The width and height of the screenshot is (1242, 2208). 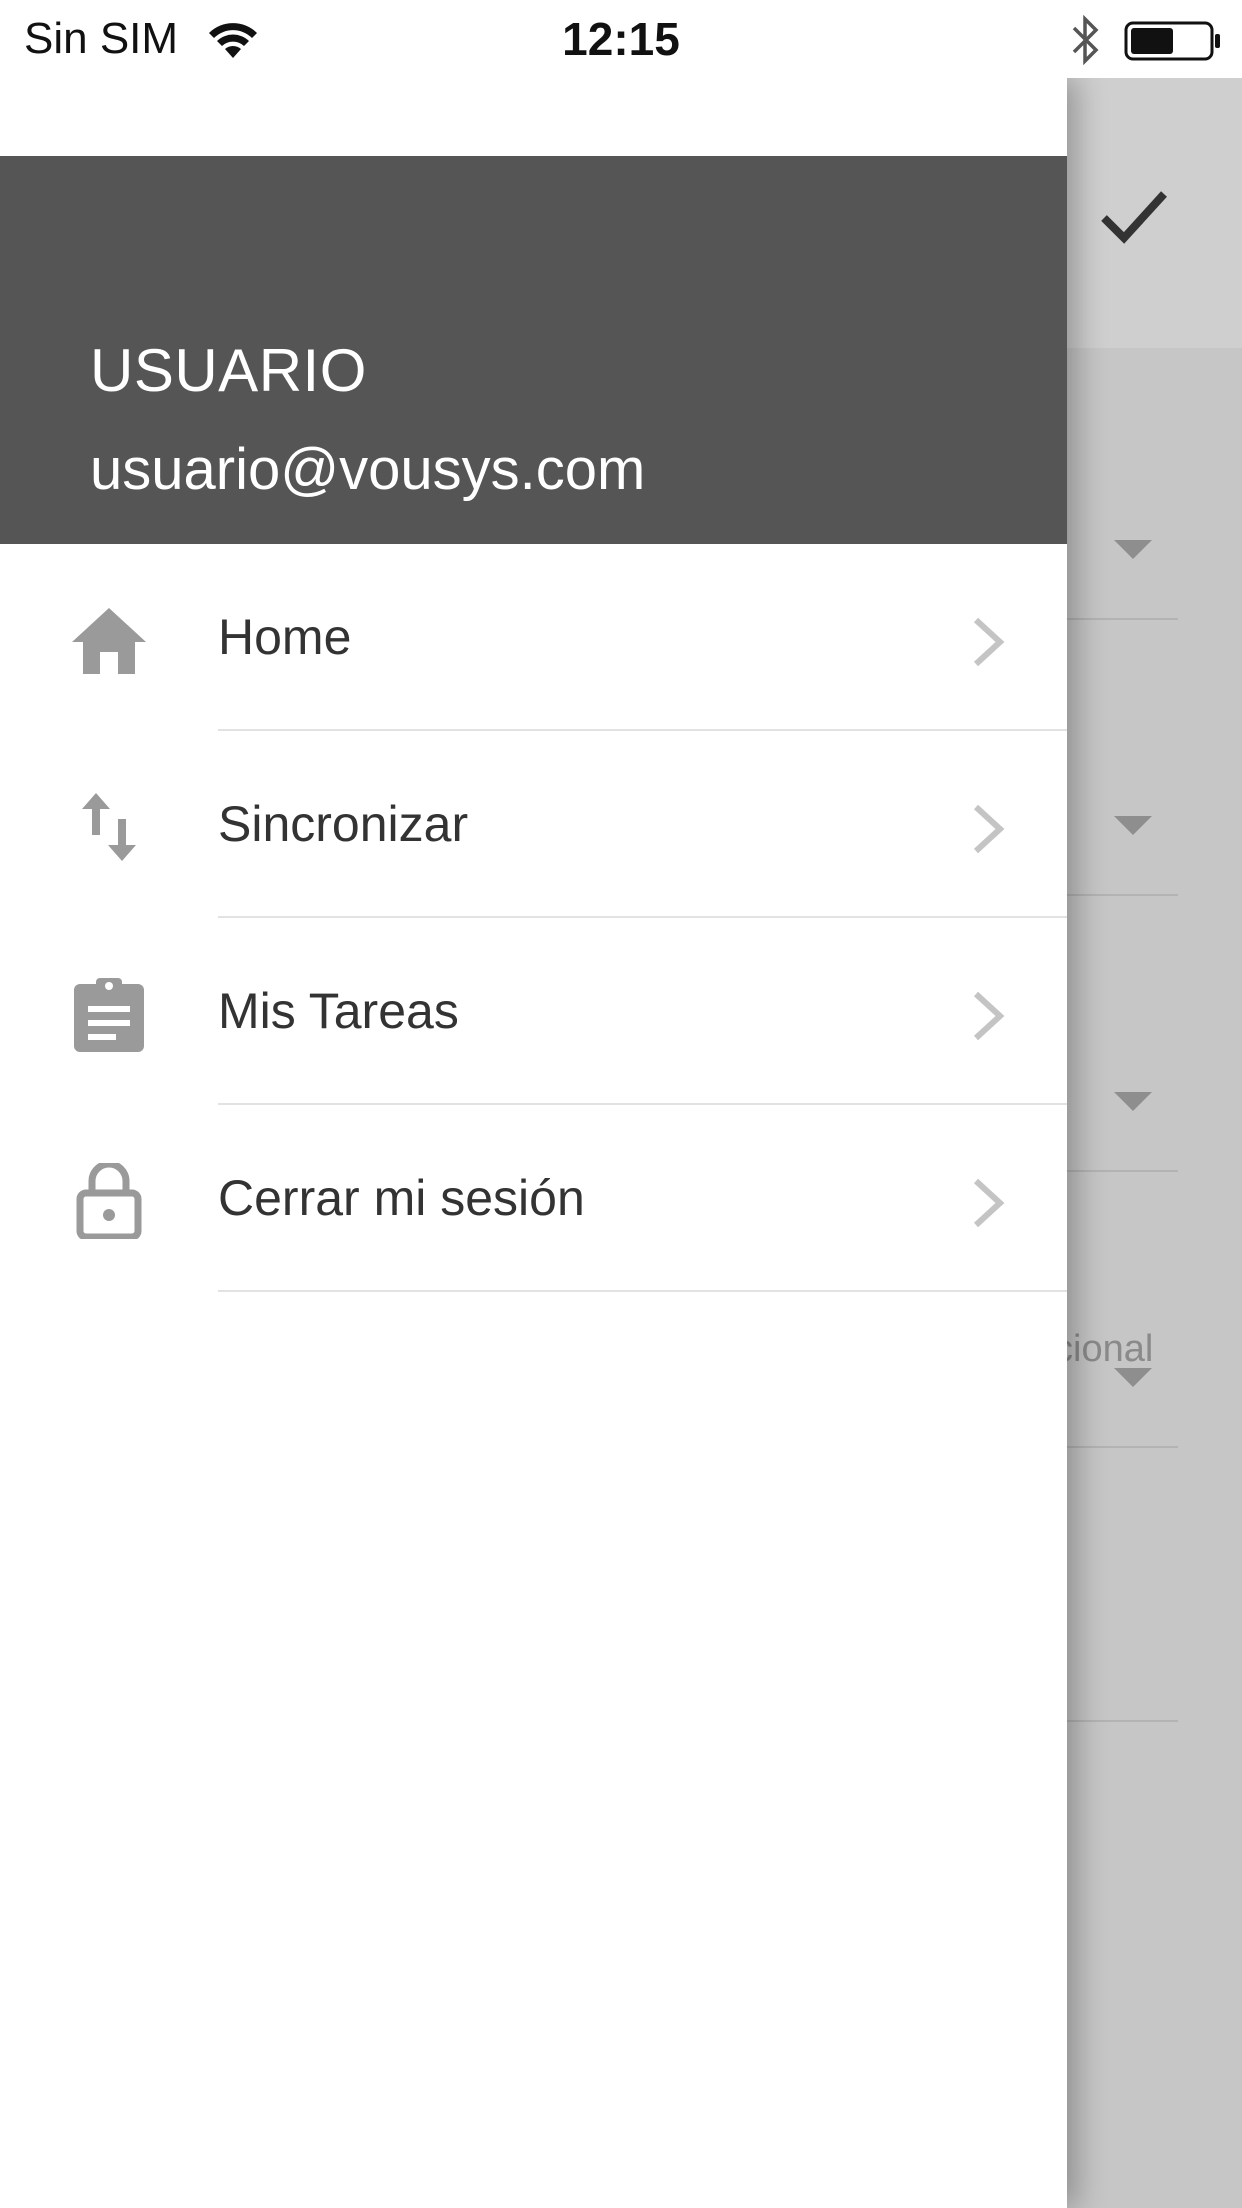 I want to click on bluetooth-icon, so click(x=1085, y=40).